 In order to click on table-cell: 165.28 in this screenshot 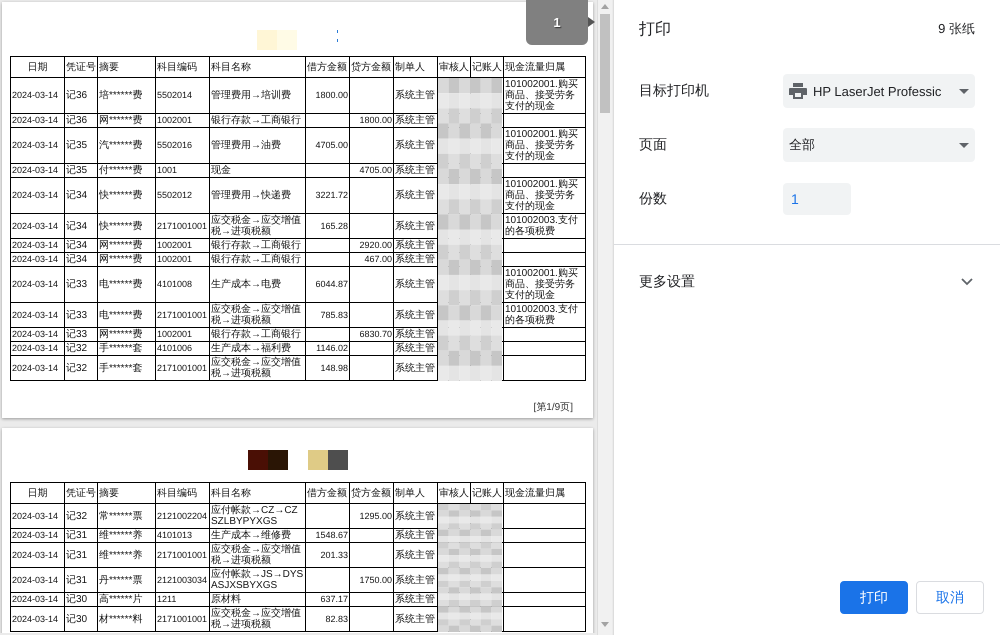, I will do `click(328, 226)`.